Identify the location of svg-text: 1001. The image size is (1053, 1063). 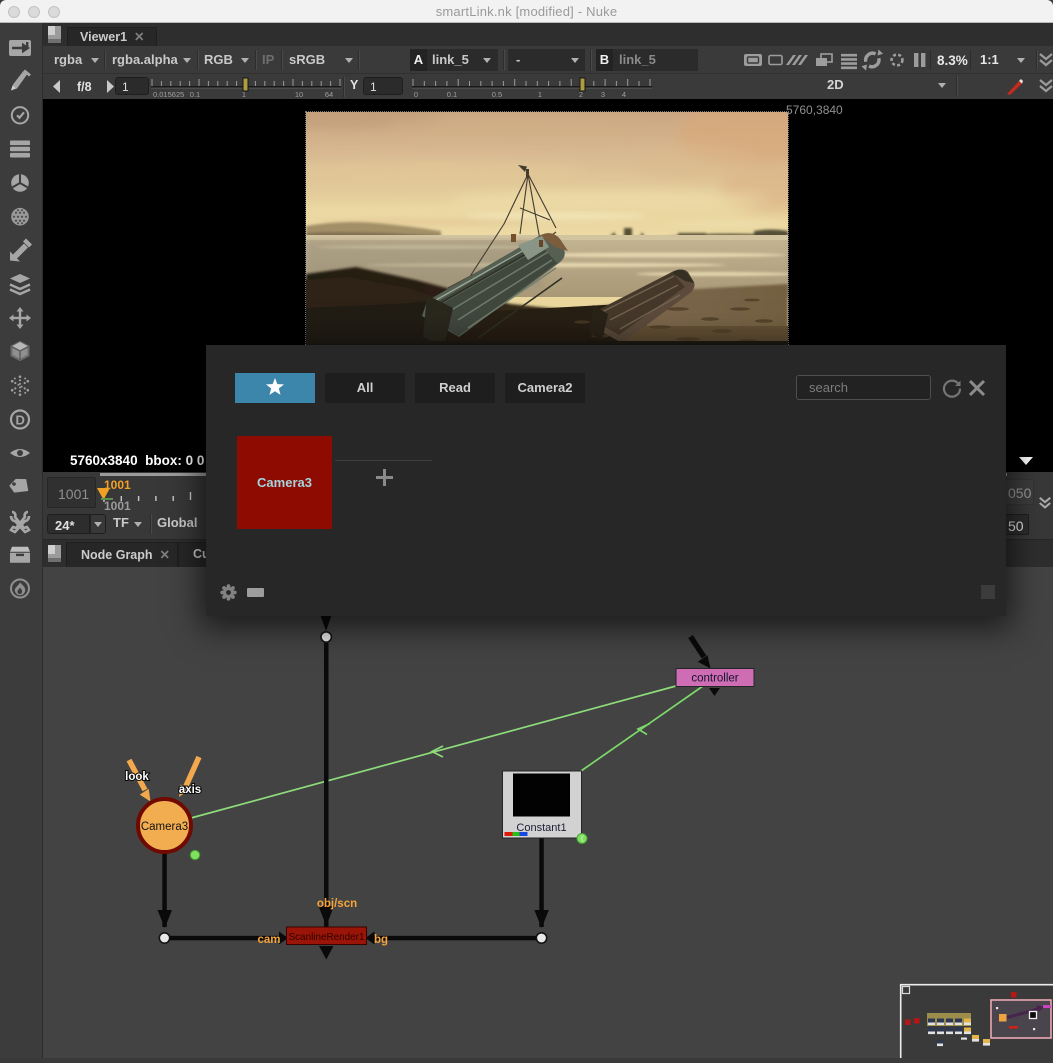
(117, 505).